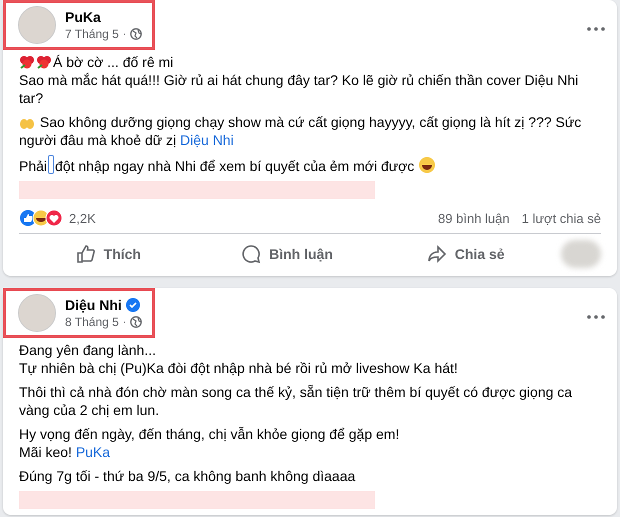 The height and width of the screenshot is (517, 620). I want to click on laughing-emoji-icon, so click(427, 165).